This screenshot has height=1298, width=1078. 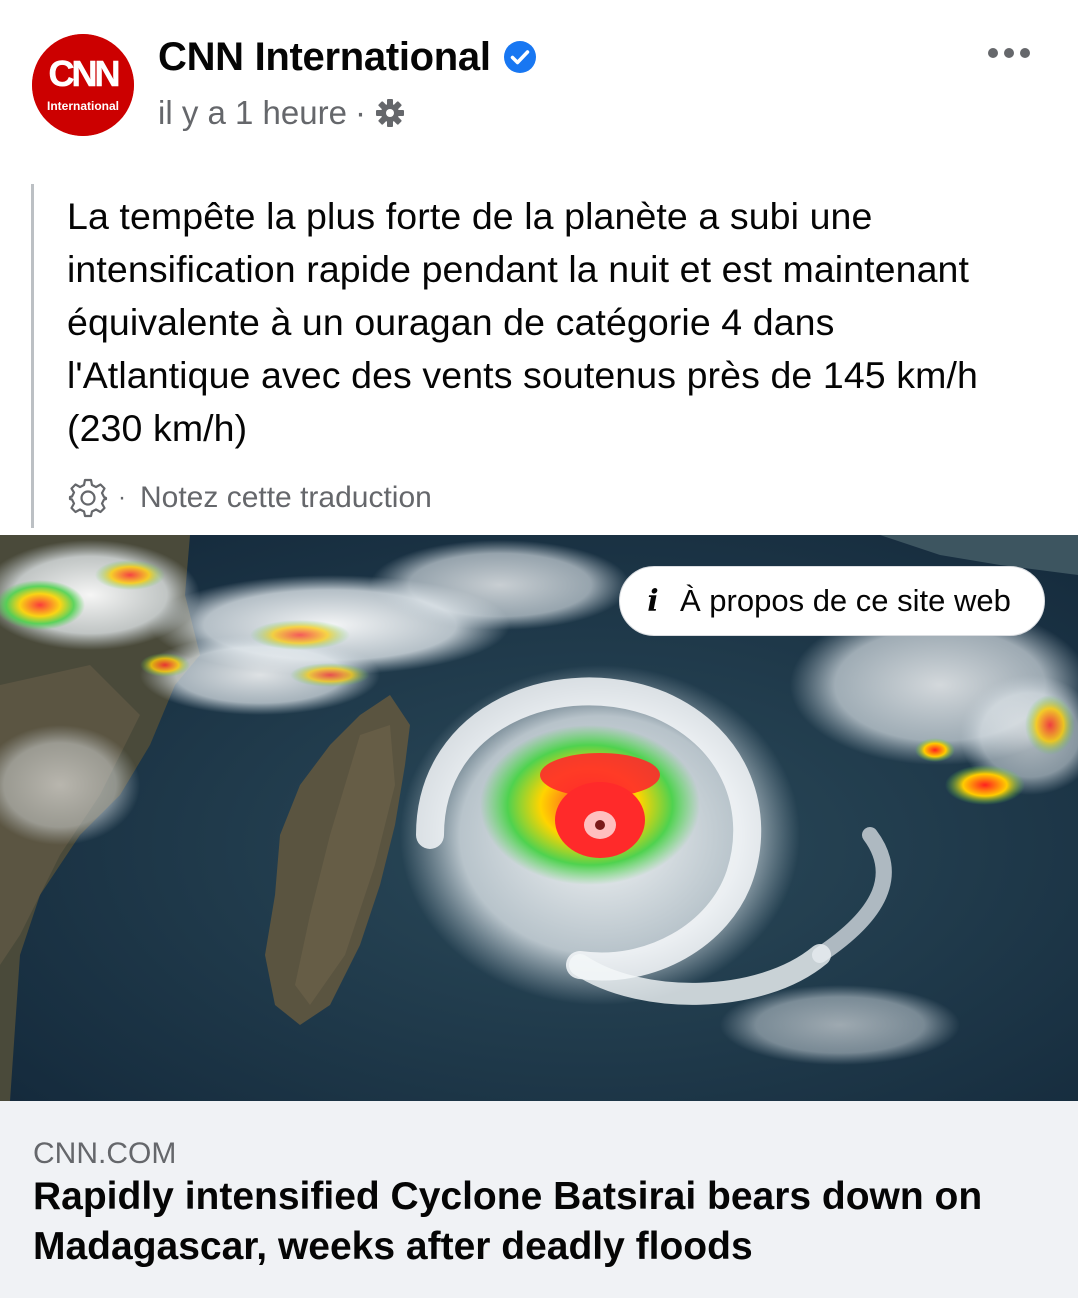 What do you see at coordinates (84, 73) in the screenshot?
I see `avatar-logo-text: CNN` at bounding box center [84, 73].